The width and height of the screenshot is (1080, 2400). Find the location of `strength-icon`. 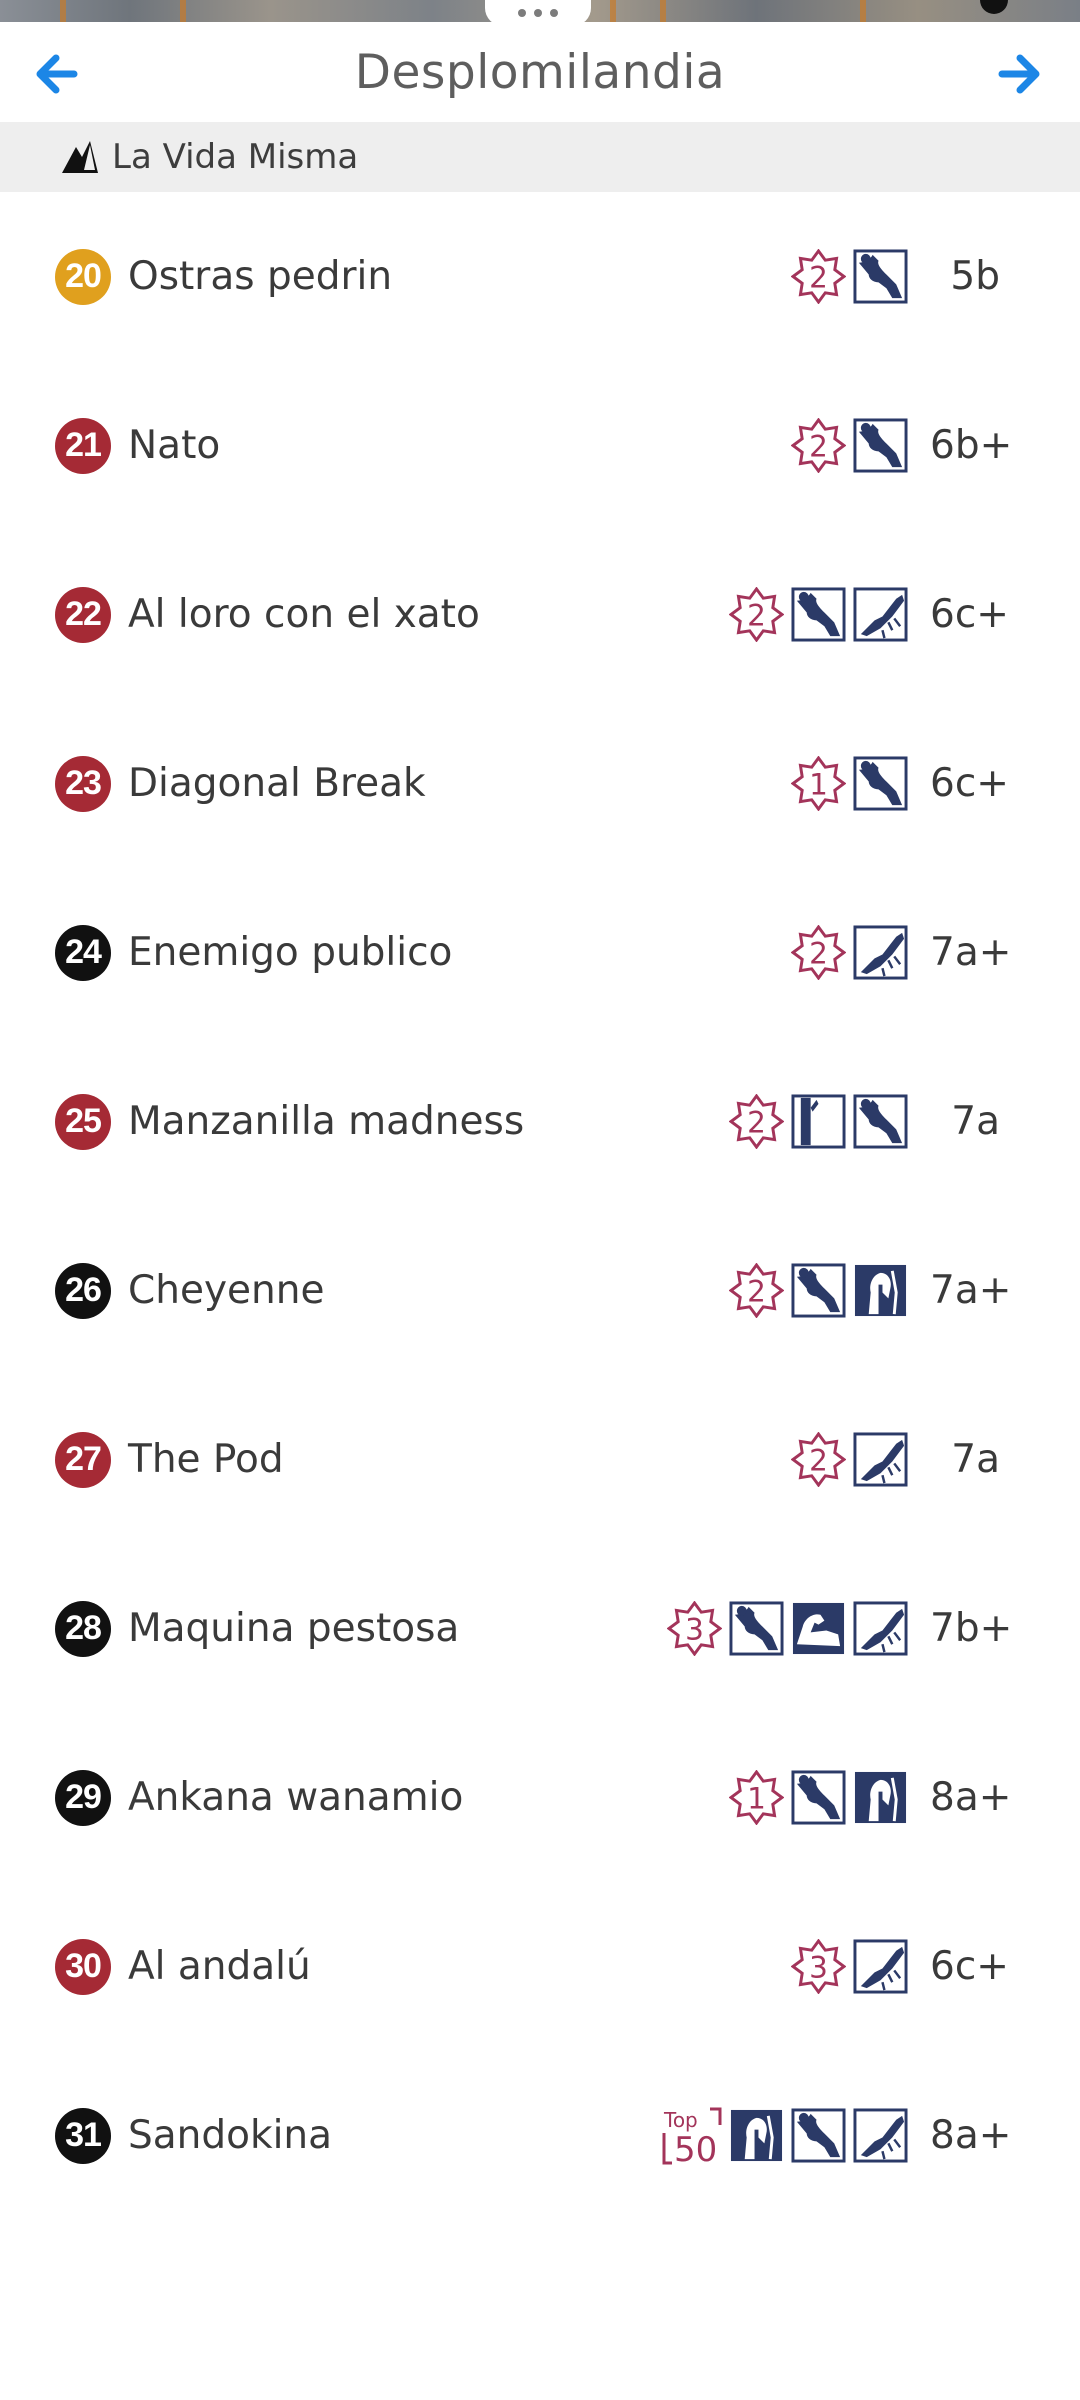

strength-icon is located at coordinates (818, 1628).